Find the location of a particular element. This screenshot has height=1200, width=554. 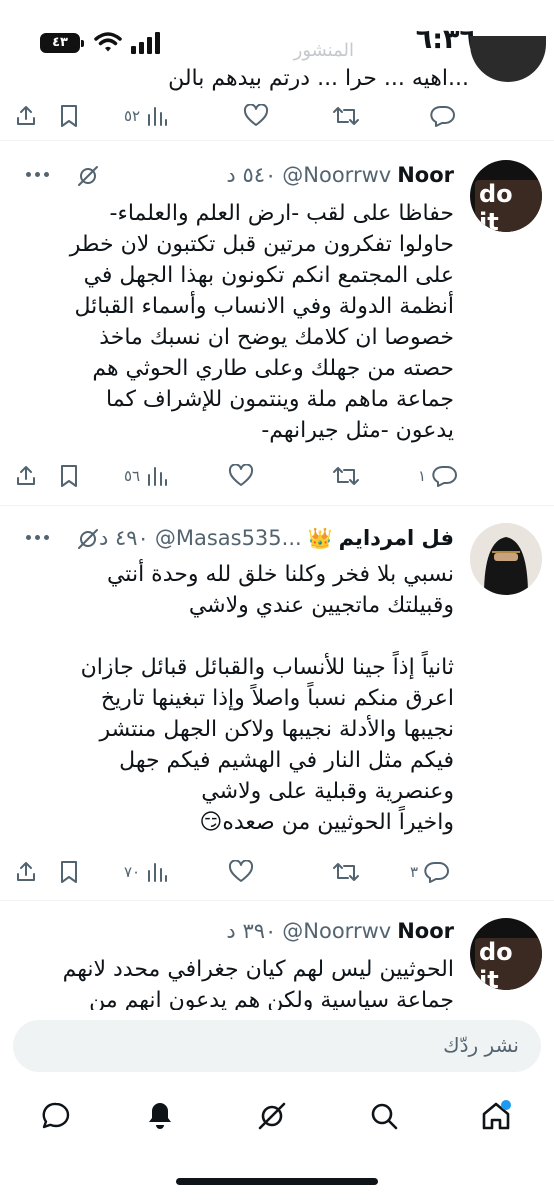

tweet-header: Noor @Noorrwv ٣٩٠ د is located at coordinates (340, 931).